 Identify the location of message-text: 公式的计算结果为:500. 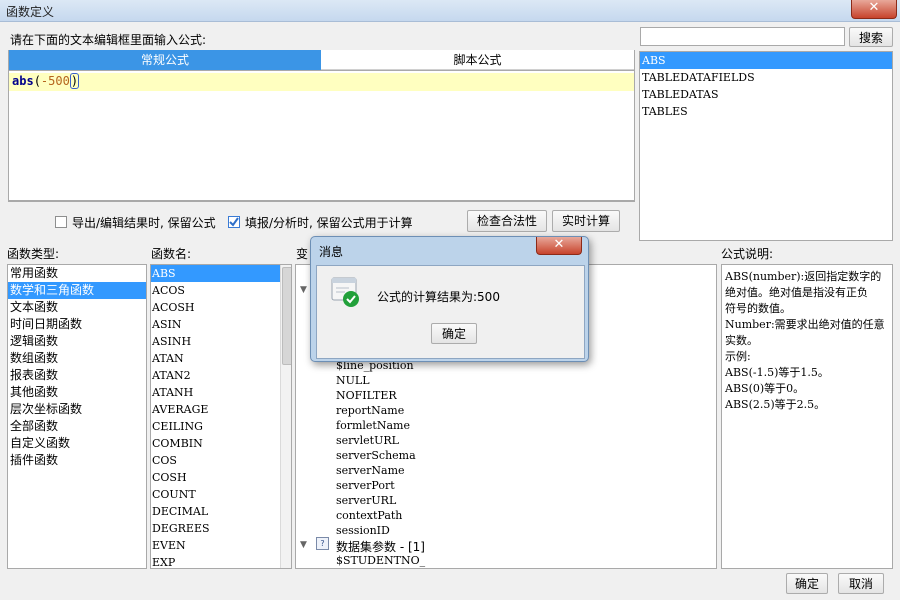
(438, 297).